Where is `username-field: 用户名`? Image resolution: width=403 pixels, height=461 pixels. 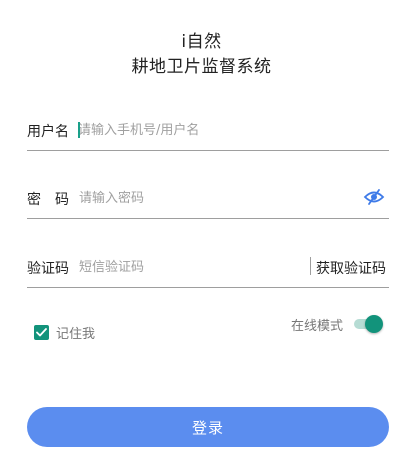
username-field: 用户名 is located at coordinates (208, 131).